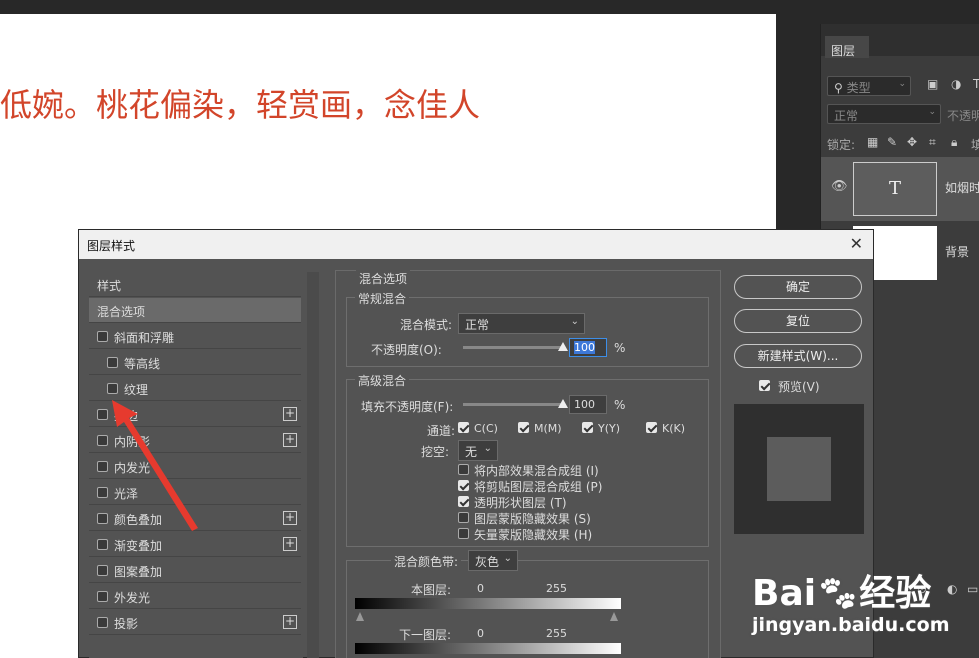 The image size is (979, 658). What do you see at coordinates (975, 145) in the screenshot?
I see `fill-label: 填` at bounding box center [975, 145].